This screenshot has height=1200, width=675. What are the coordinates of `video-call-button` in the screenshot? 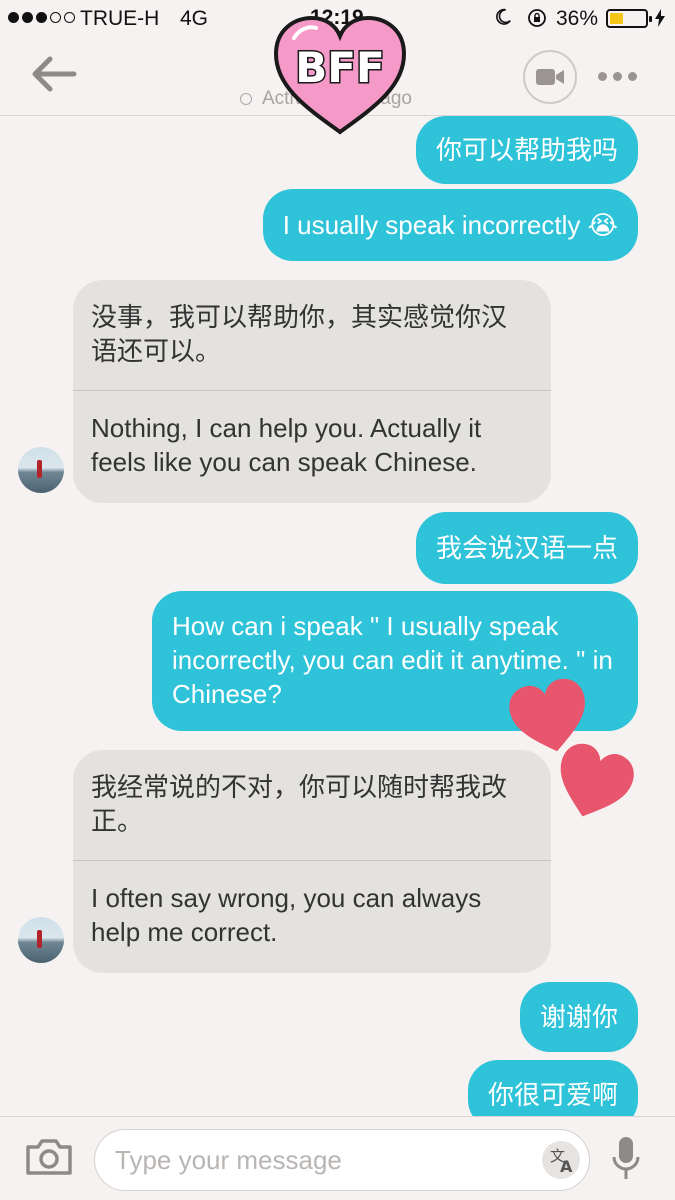 It's located at (550, 77).